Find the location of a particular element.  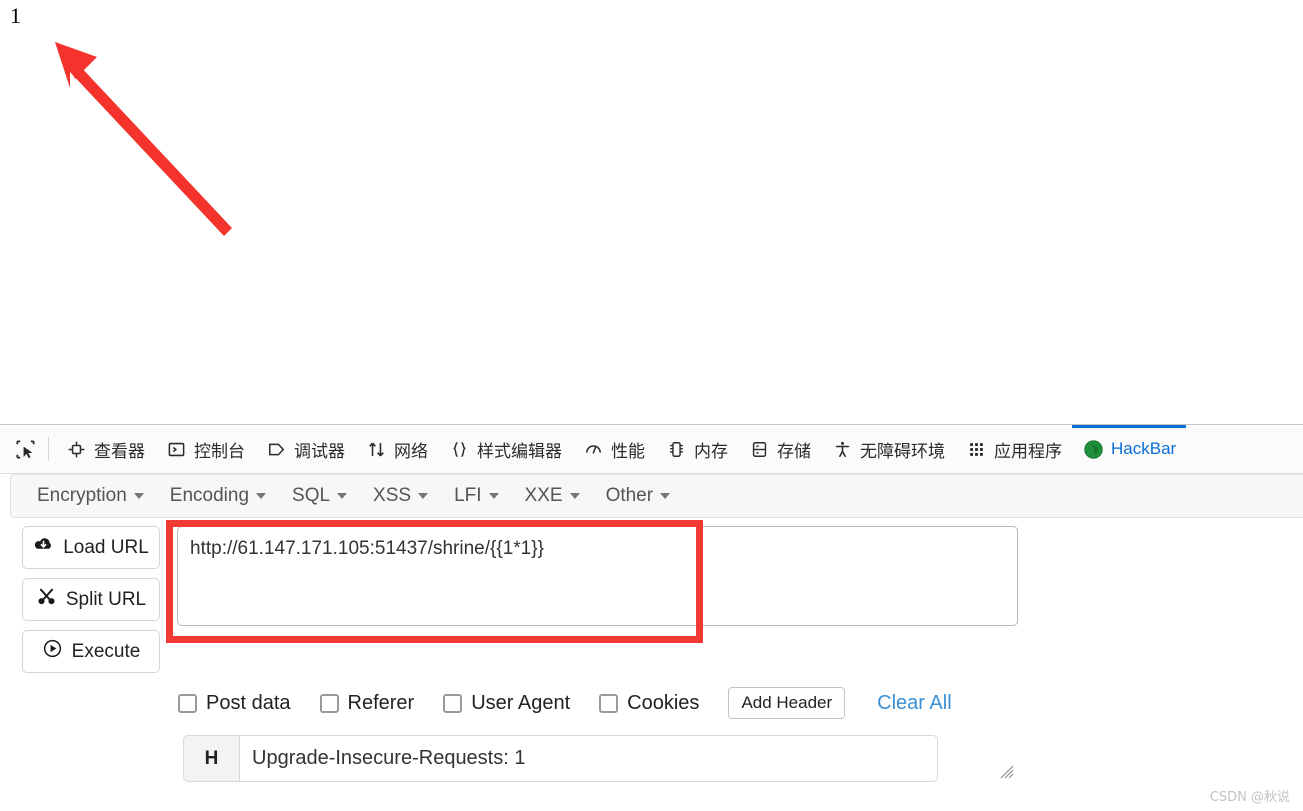

menu-label: XSS is located at coordinates (392, 495).